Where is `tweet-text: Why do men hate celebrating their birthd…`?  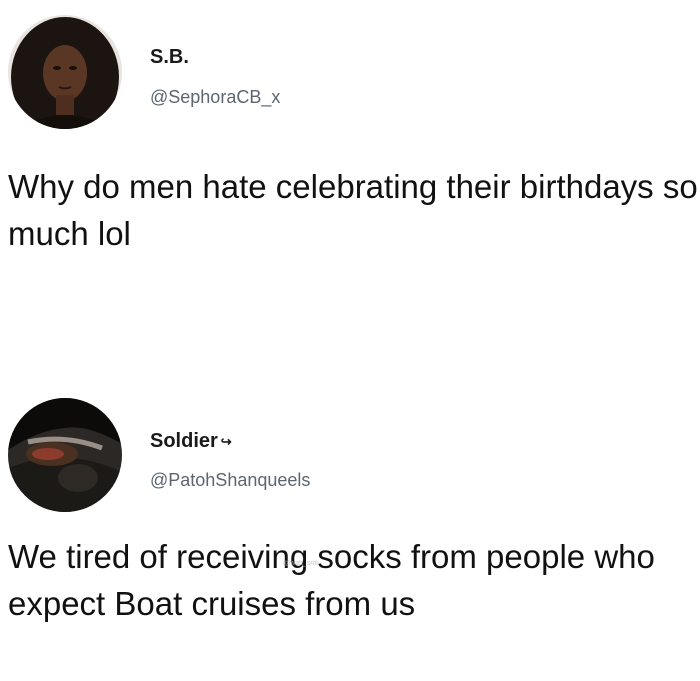
tweet-text: Why do men hate celebrating their birthd… is located at coordinates (353, 210).